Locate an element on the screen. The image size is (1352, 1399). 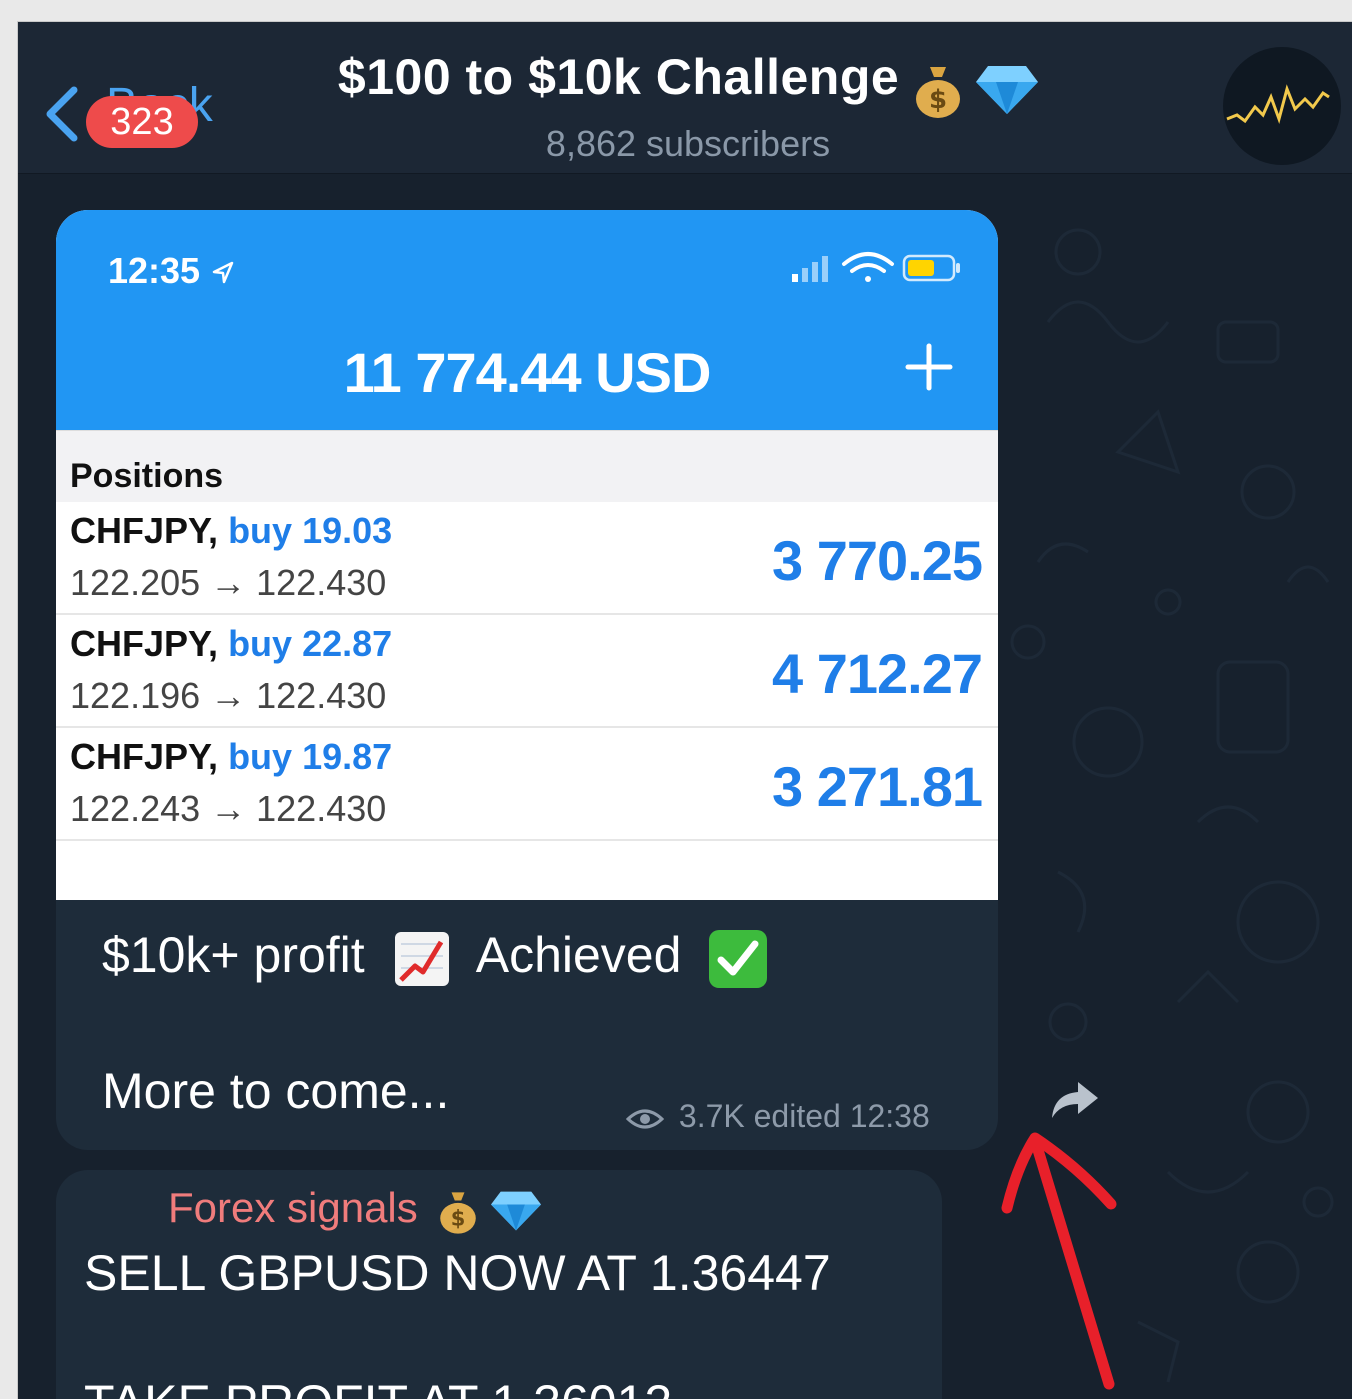
positions-header: Positions is located at coordinates (527, 466).